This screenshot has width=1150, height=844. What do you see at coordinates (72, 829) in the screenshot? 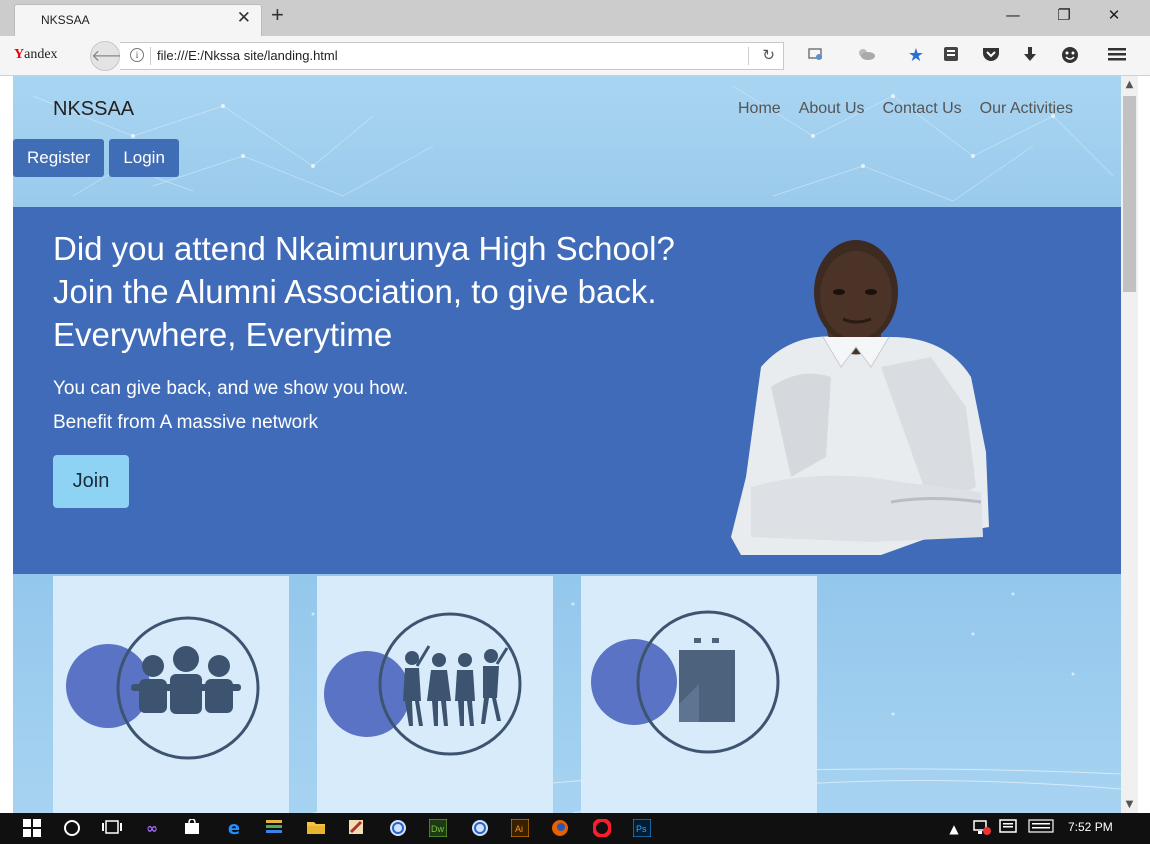
I see `search-icon` at bounding box center [72, 829].